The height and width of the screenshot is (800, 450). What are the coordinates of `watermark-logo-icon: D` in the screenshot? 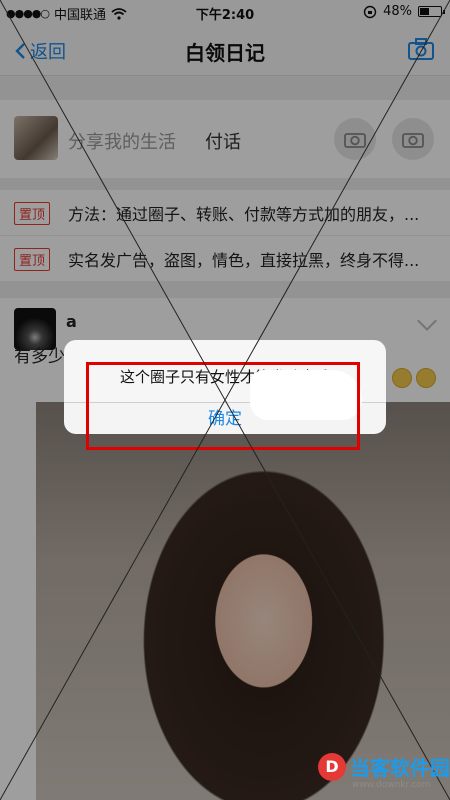 It's located at (332, 766).